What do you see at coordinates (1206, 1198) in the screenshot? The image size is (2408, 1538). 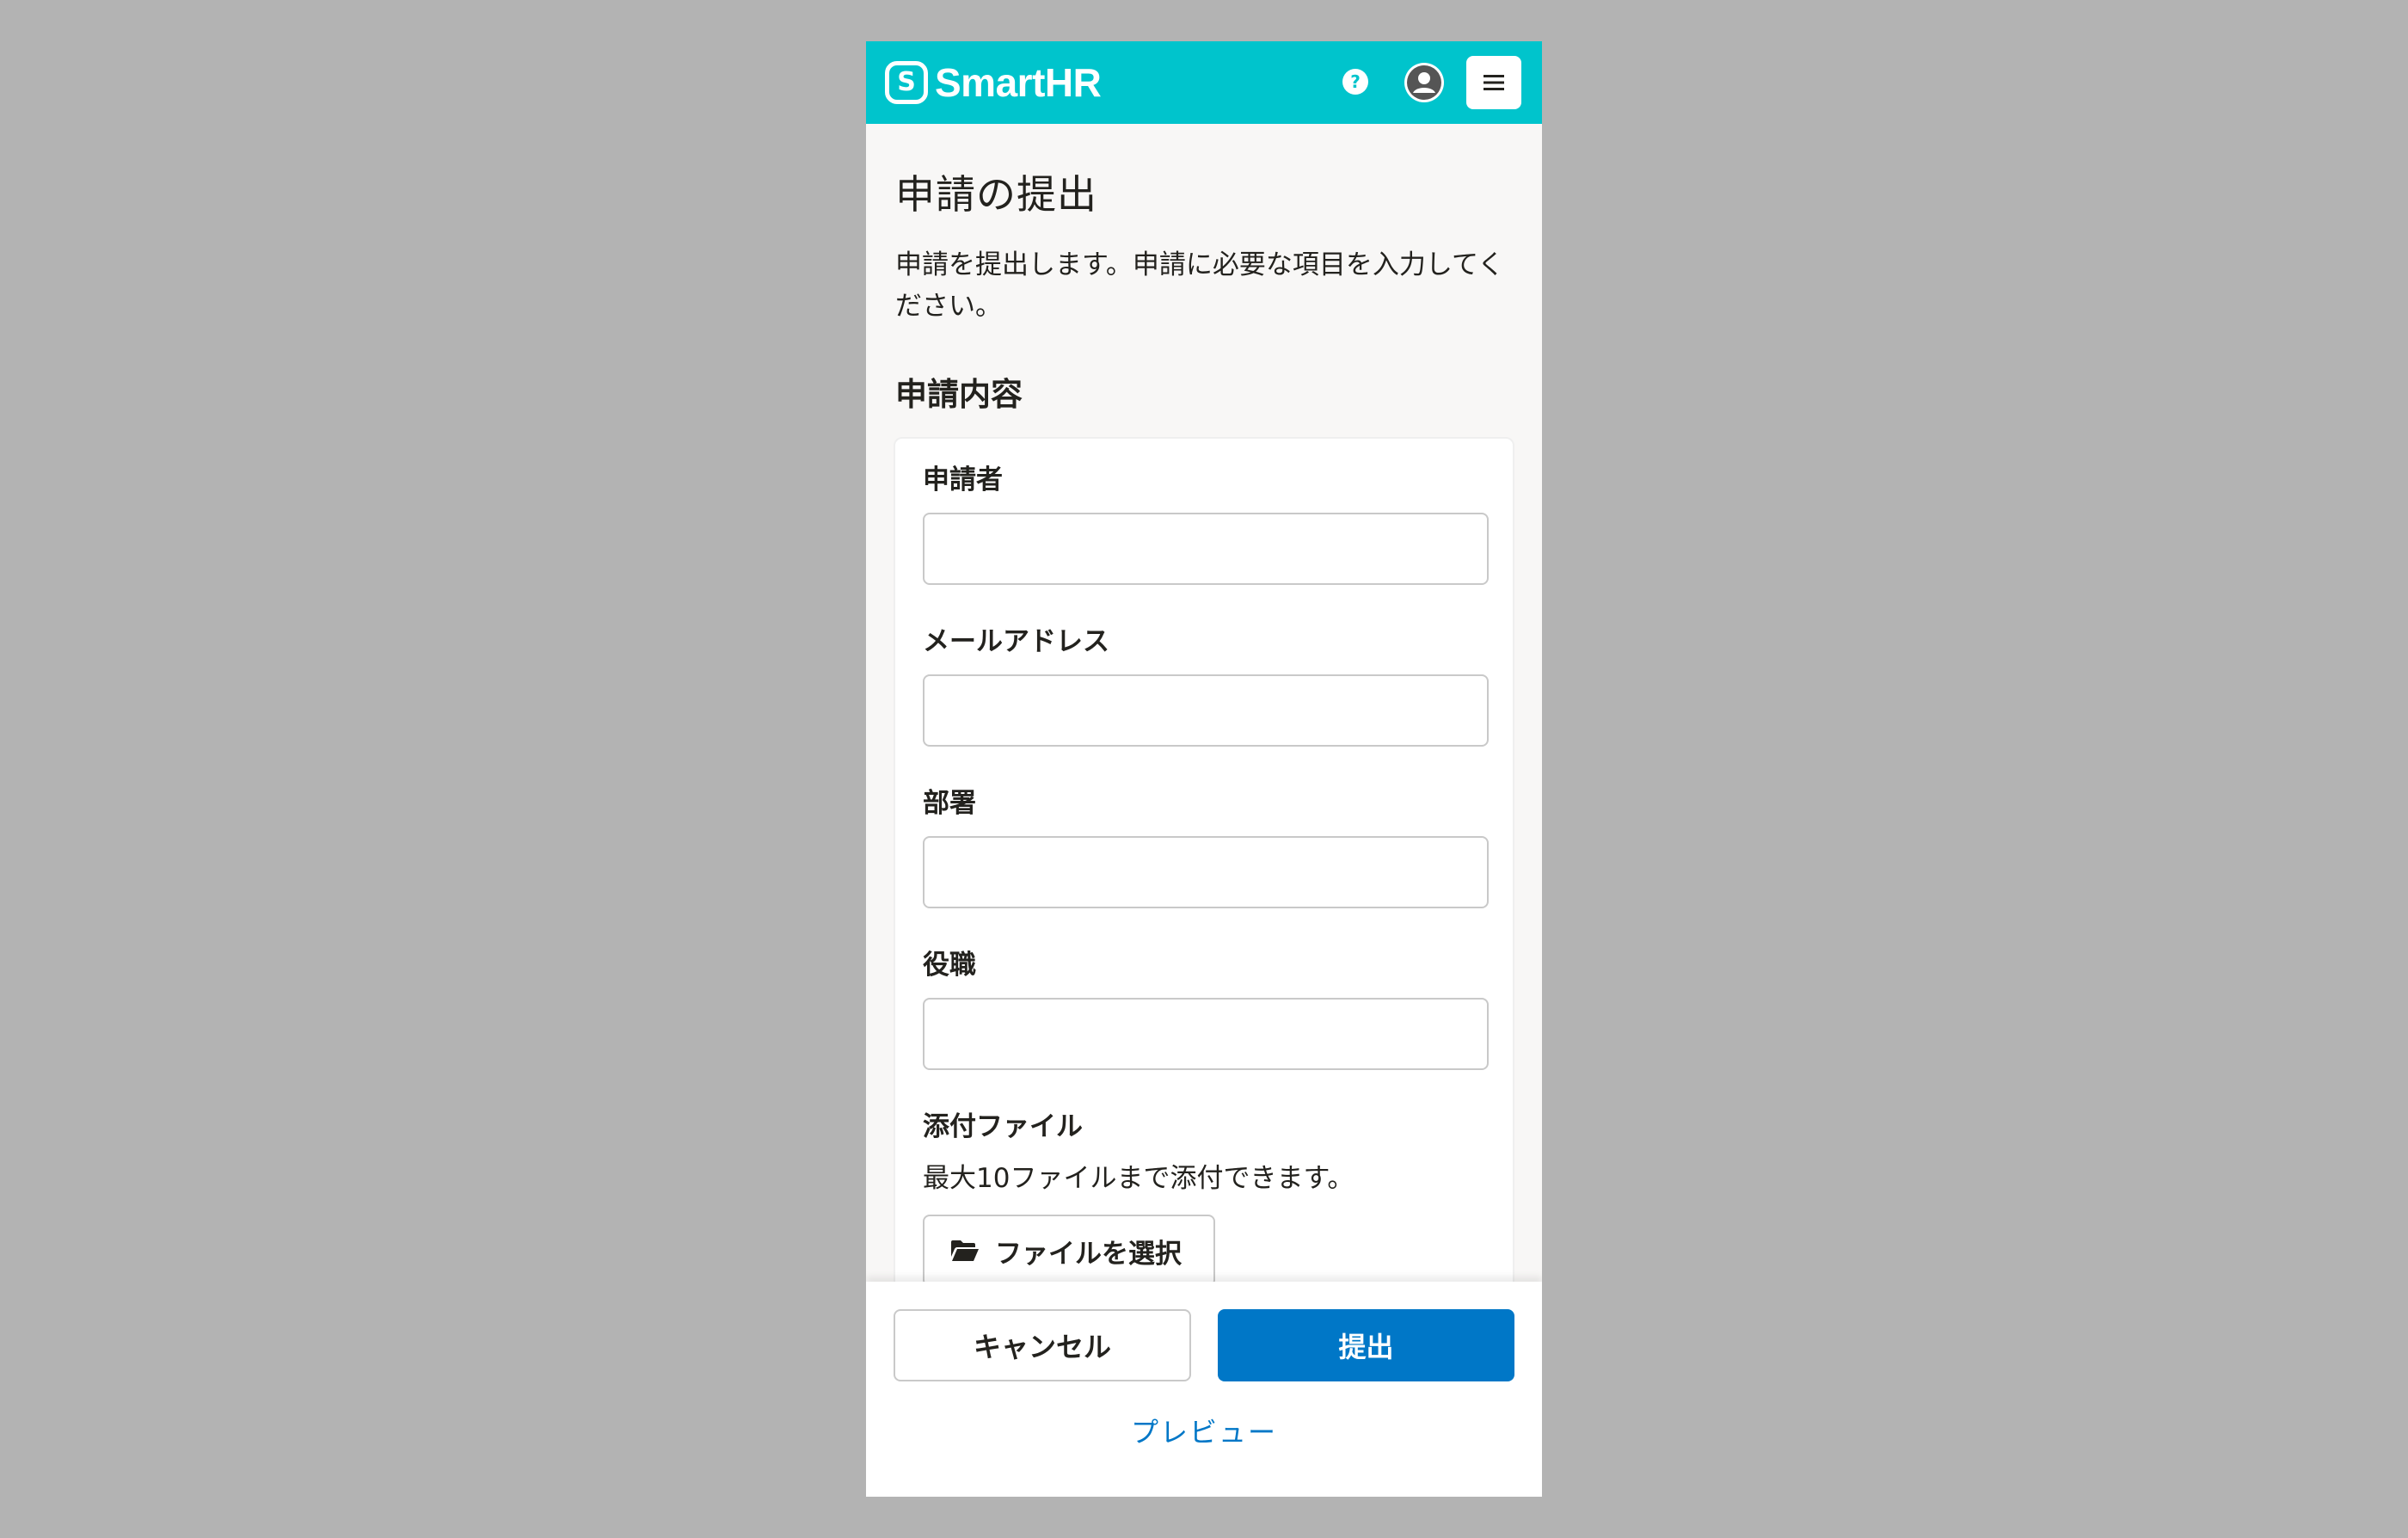 I see `attachment-field: 添付ファイル 最大10ファイルまで添付できます。 ファイルを選択` at bounding box center [1206, 1198].